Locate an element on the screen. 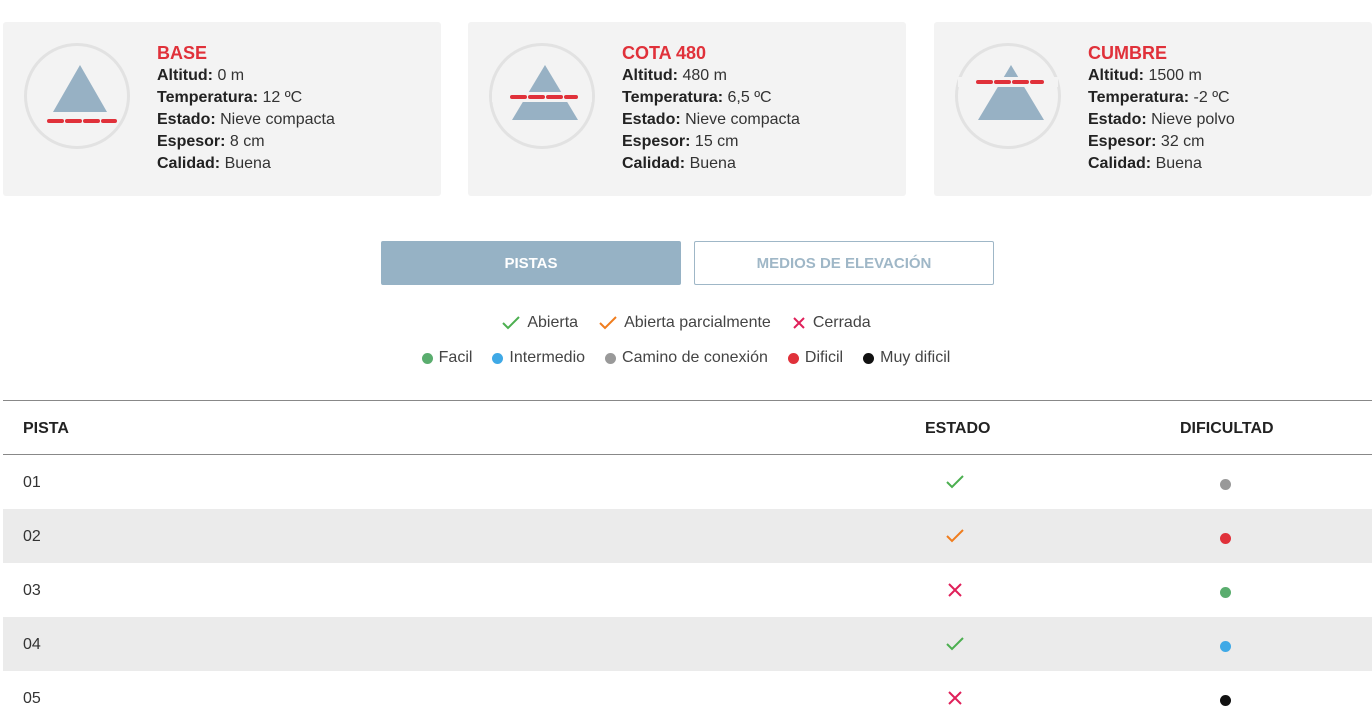 This screenshot has width=1372, height=725. legend-label: Dificil is located at coordinates (824, 357).